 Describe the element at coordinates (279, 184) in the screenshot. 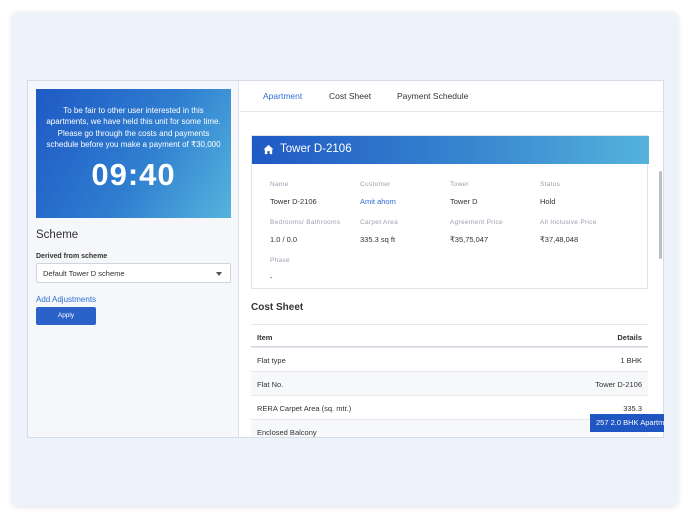

I see `field-label: Name` at that location.